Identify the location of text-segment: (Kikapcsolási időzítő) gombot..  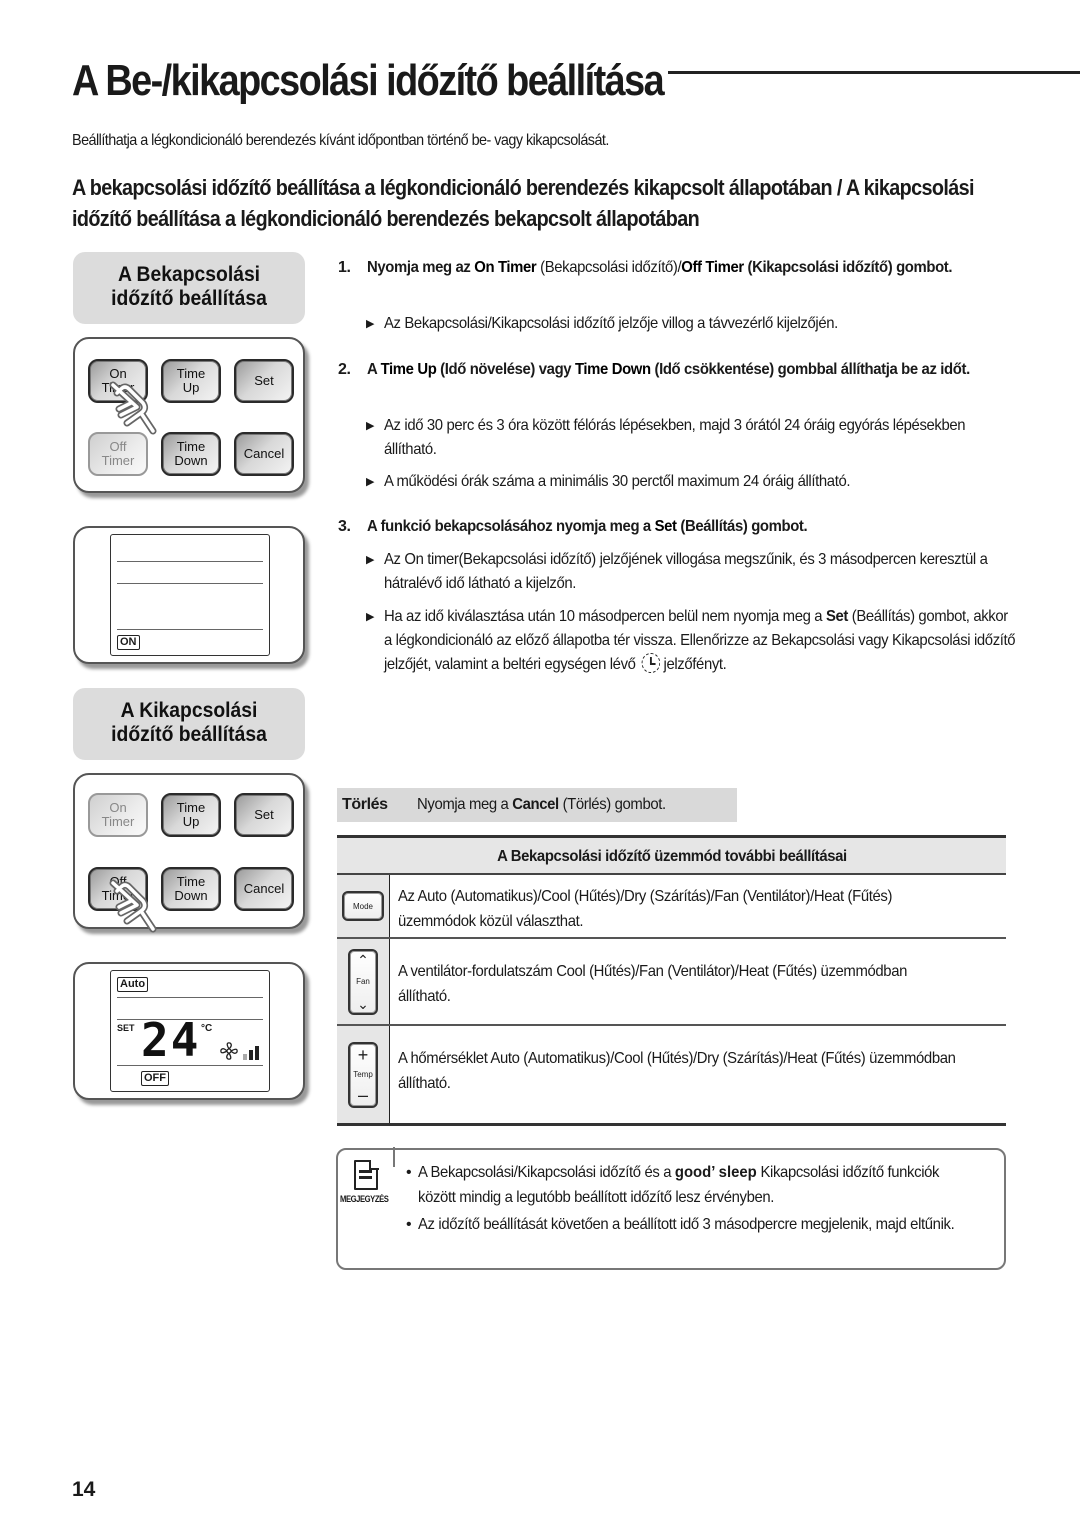
(848, 267).